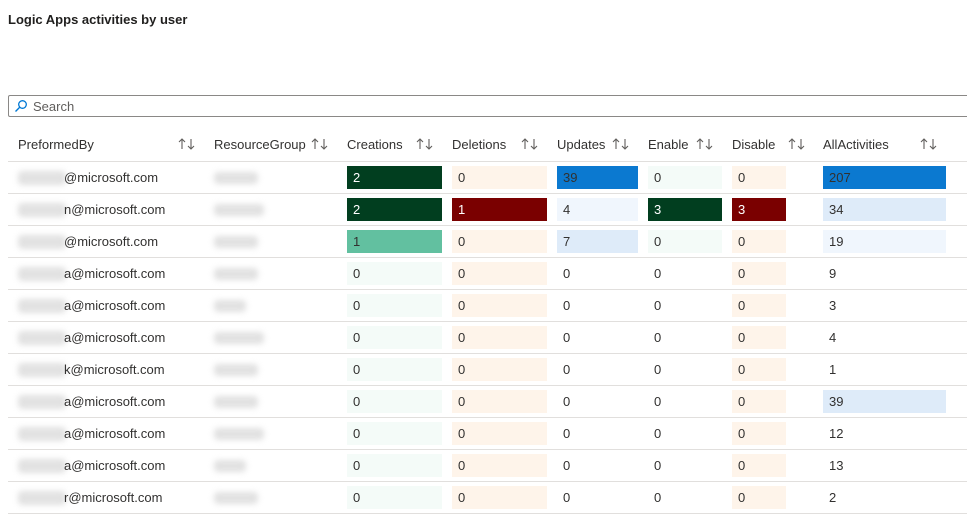 The image size is (967, 524). Describe the element at coordinates (884, 177) in the screenshot. I see `allactivities-cell: 207` at that location.